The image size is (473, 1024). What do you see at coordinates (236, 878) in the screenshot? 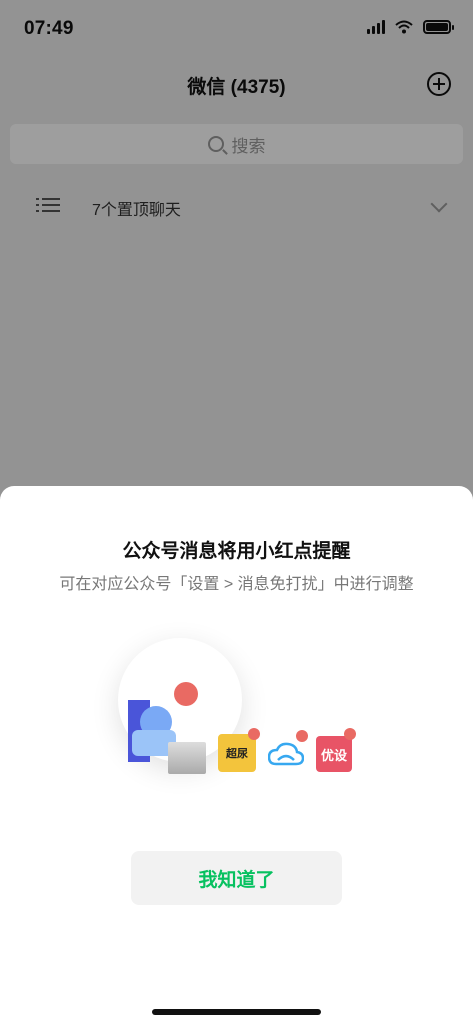
I see `got-it-button: 我知道了` at bounding box center [236, 878].